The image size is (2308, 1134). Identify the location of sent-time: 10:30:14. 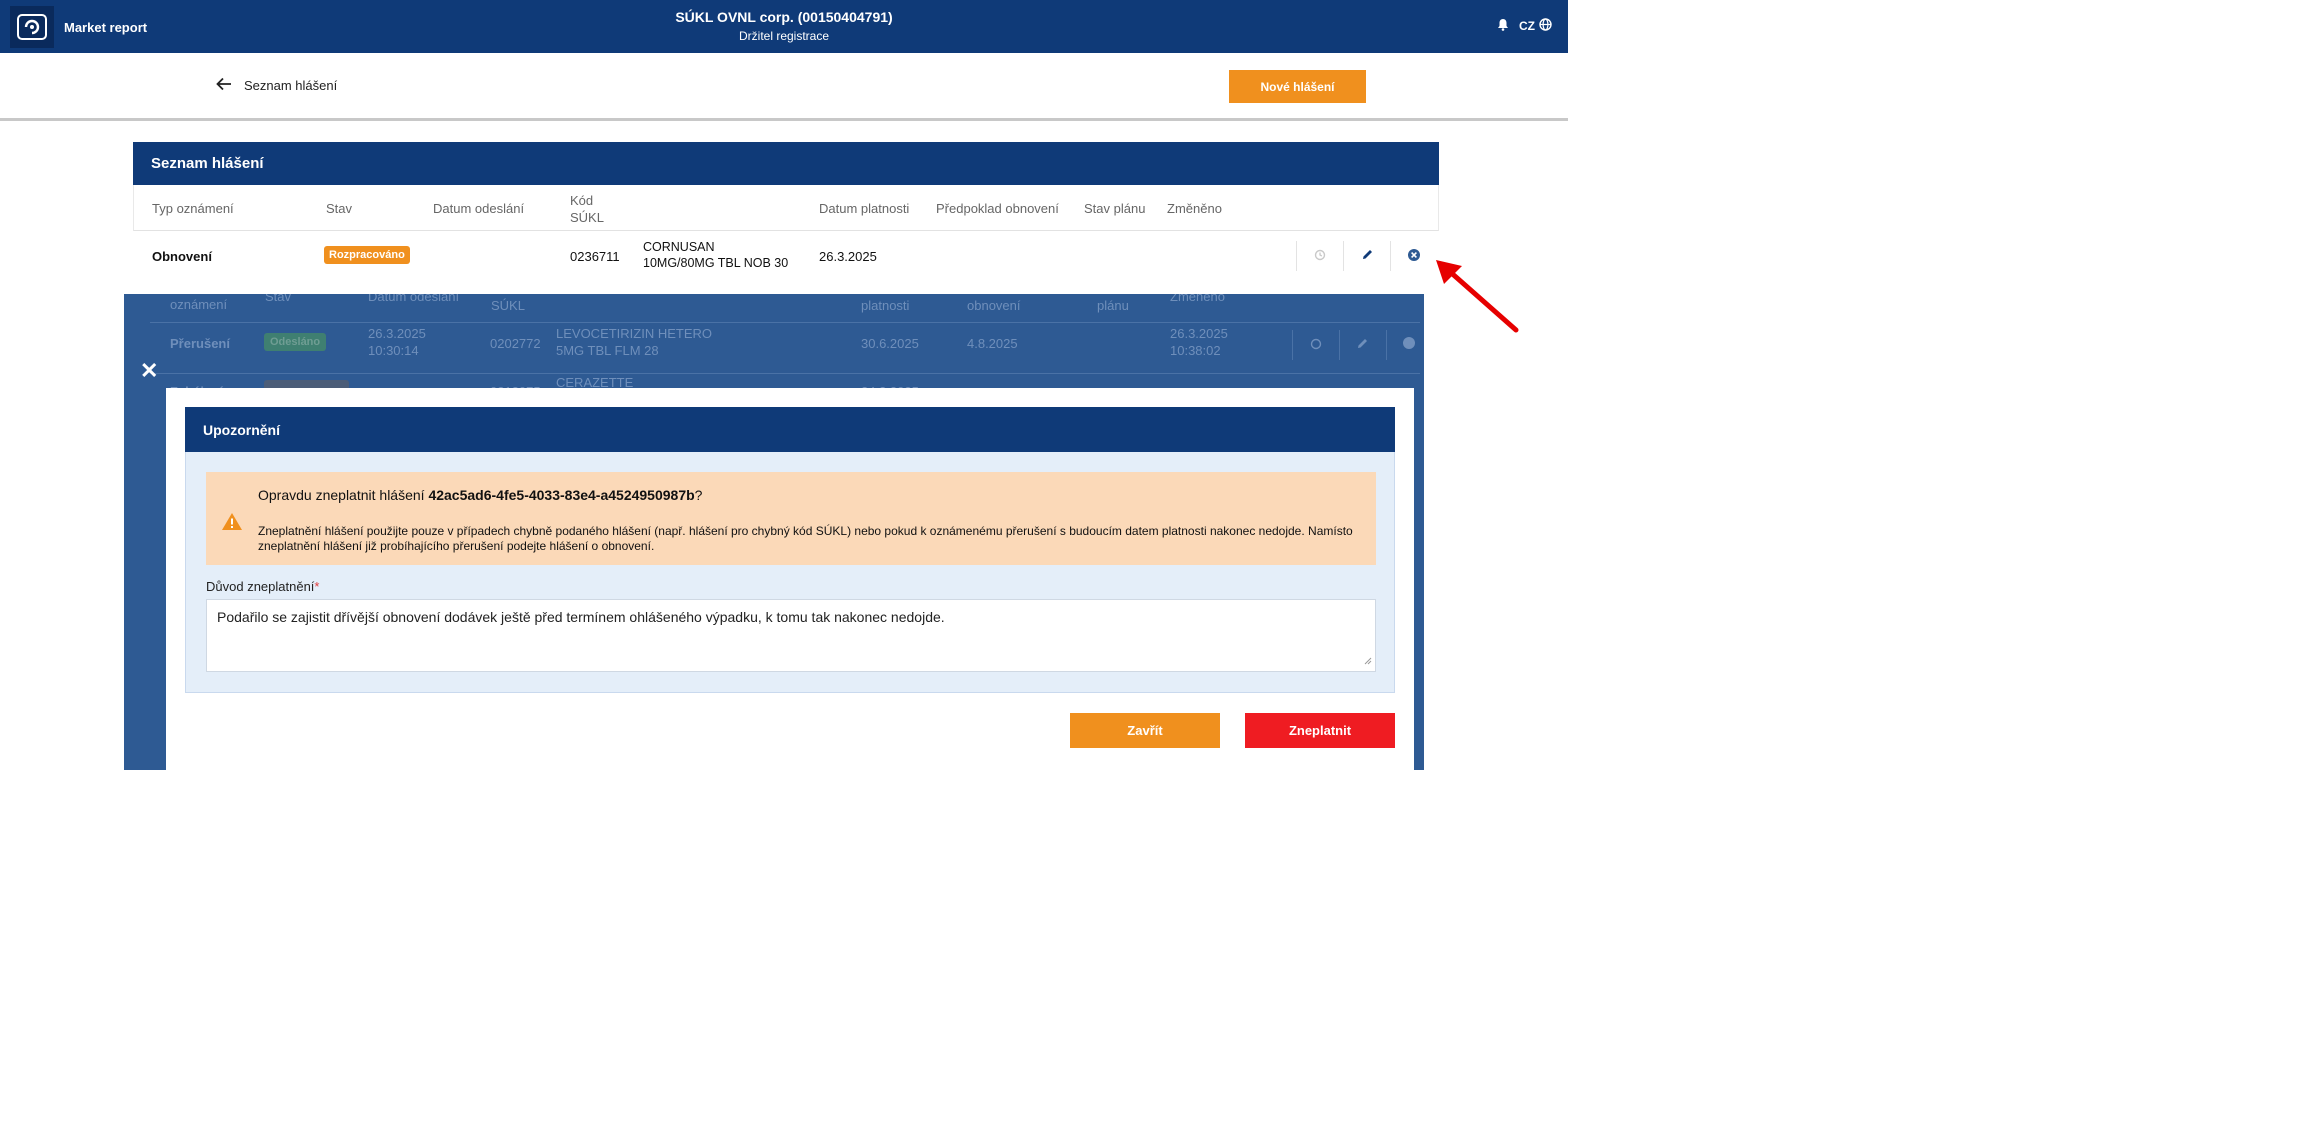
(393, 350).